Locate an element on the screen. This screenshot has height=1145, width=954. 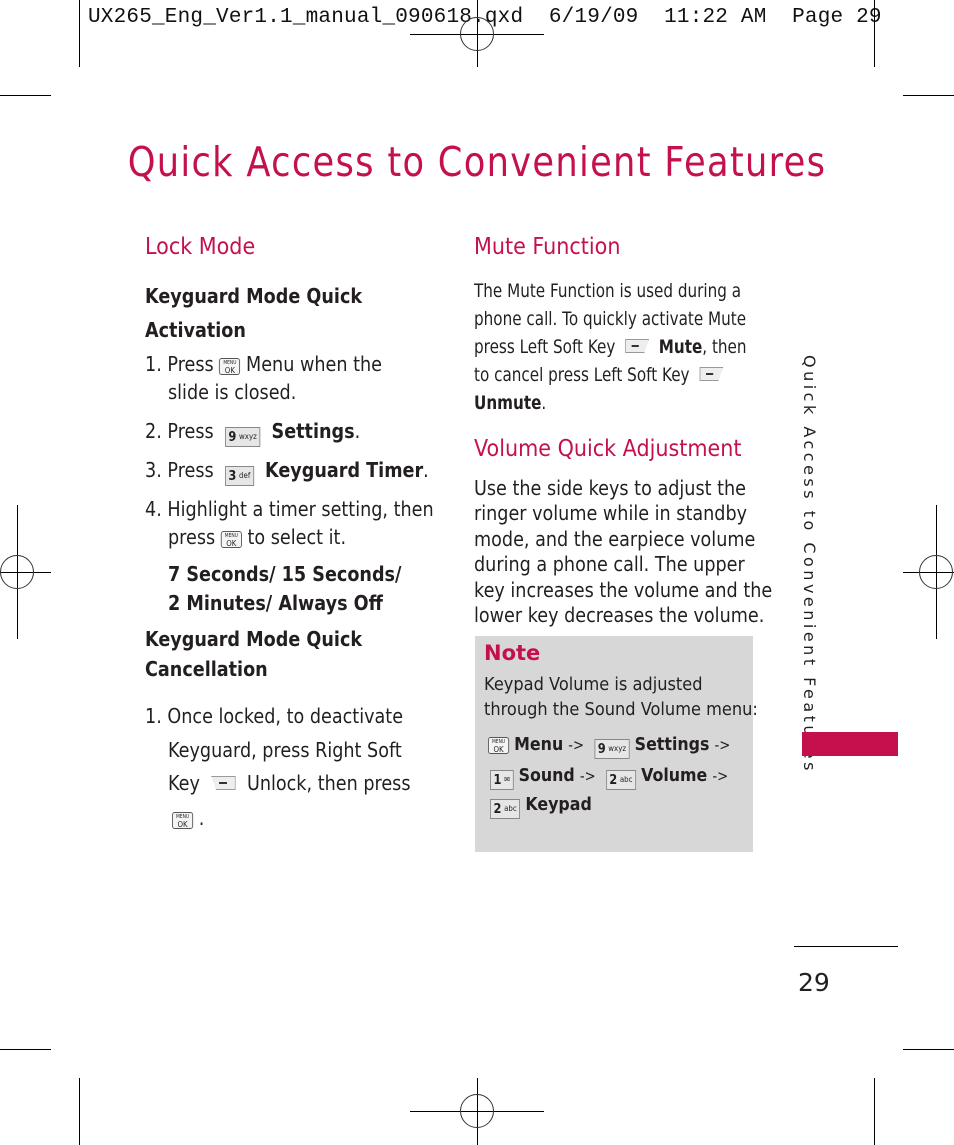
lock-mode-heading: Lock Mode is located at coordinates (200, 247).